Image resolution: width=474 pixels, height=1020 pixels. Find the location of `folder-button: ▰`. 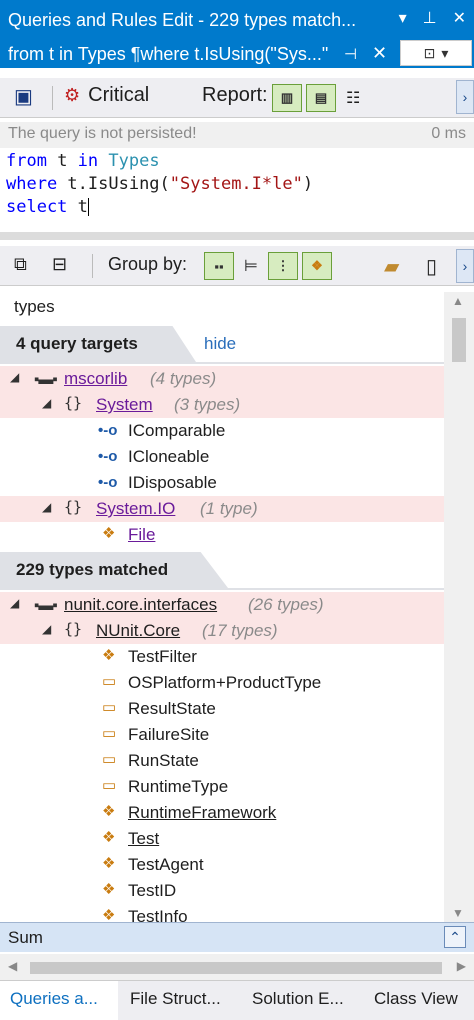

folder-button: ▰ is located at coordinates (391, 266).